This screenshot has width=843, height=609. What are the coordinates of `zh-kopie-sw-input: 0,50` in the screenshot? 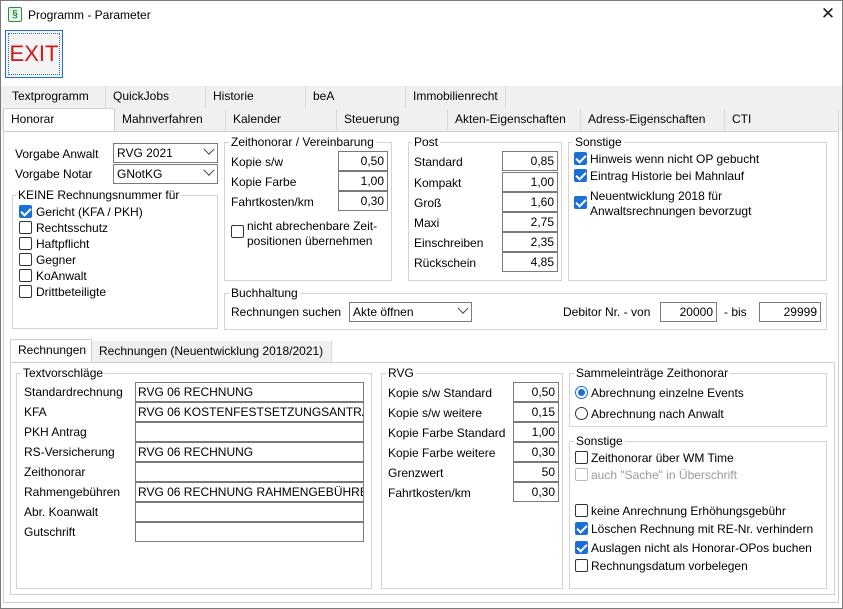 It's located at (363, 161).